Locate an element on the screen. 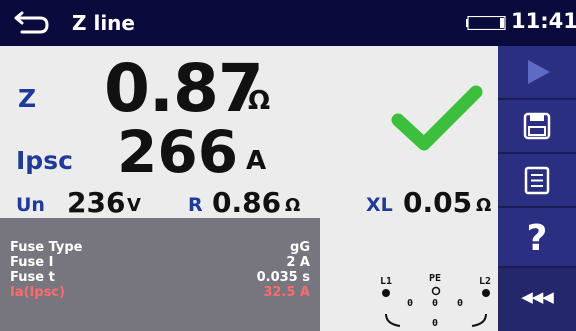 The image size is (576, 331). r-unit: Ω is located at coordinates (293, 205).